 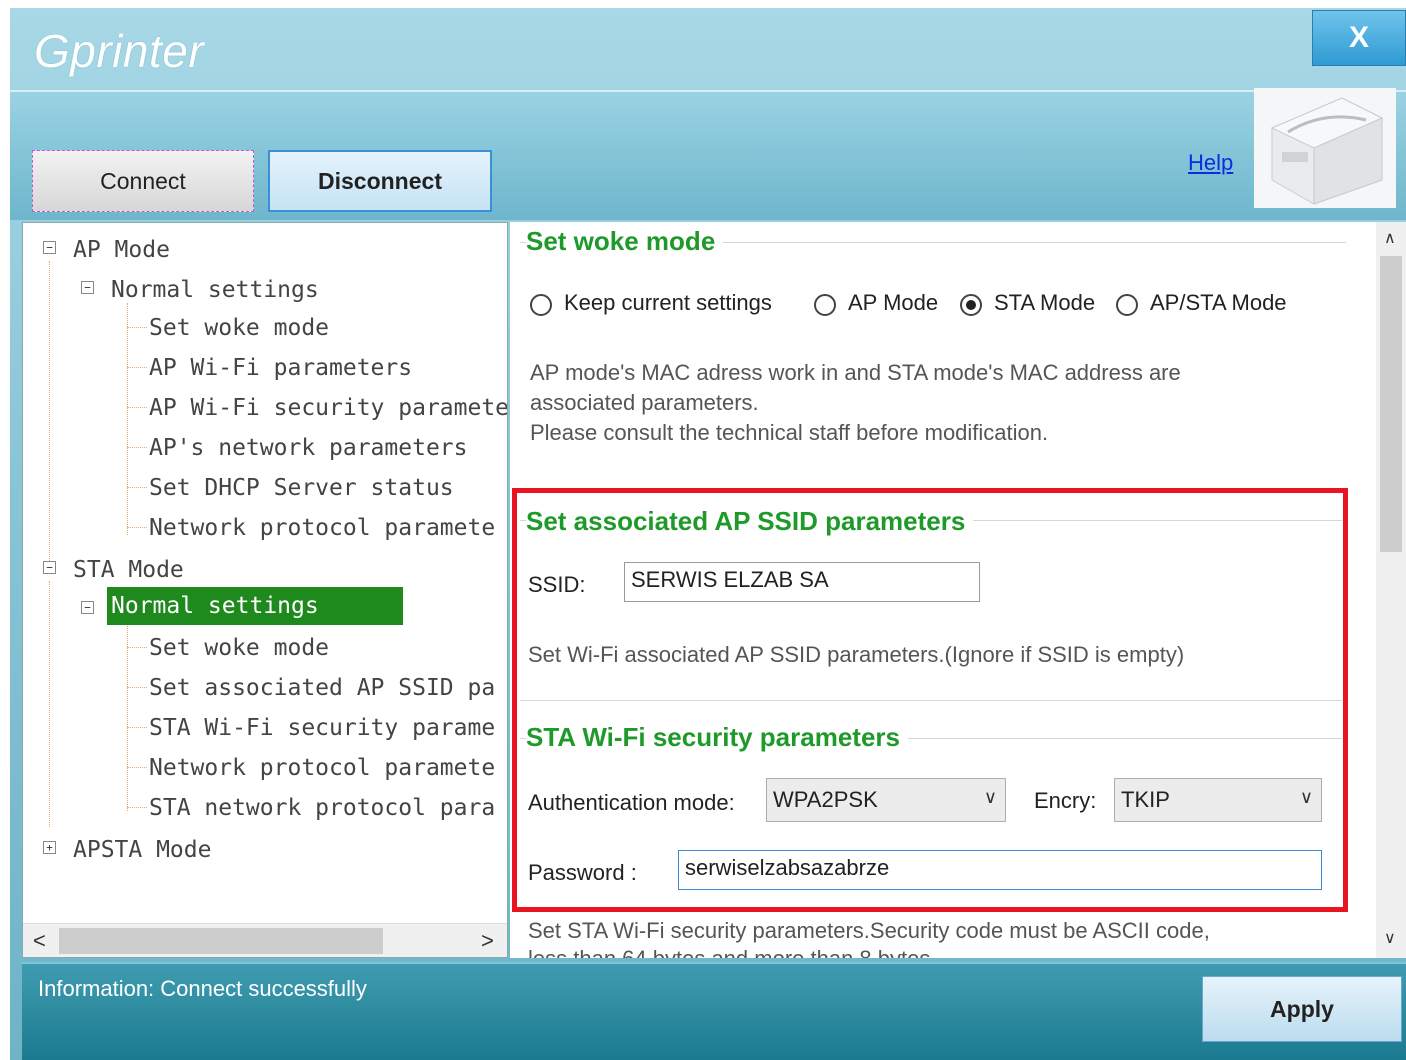 I want to click on content-vertical-scrollbar: ∧ ∨, so click(x=1391, y=590).